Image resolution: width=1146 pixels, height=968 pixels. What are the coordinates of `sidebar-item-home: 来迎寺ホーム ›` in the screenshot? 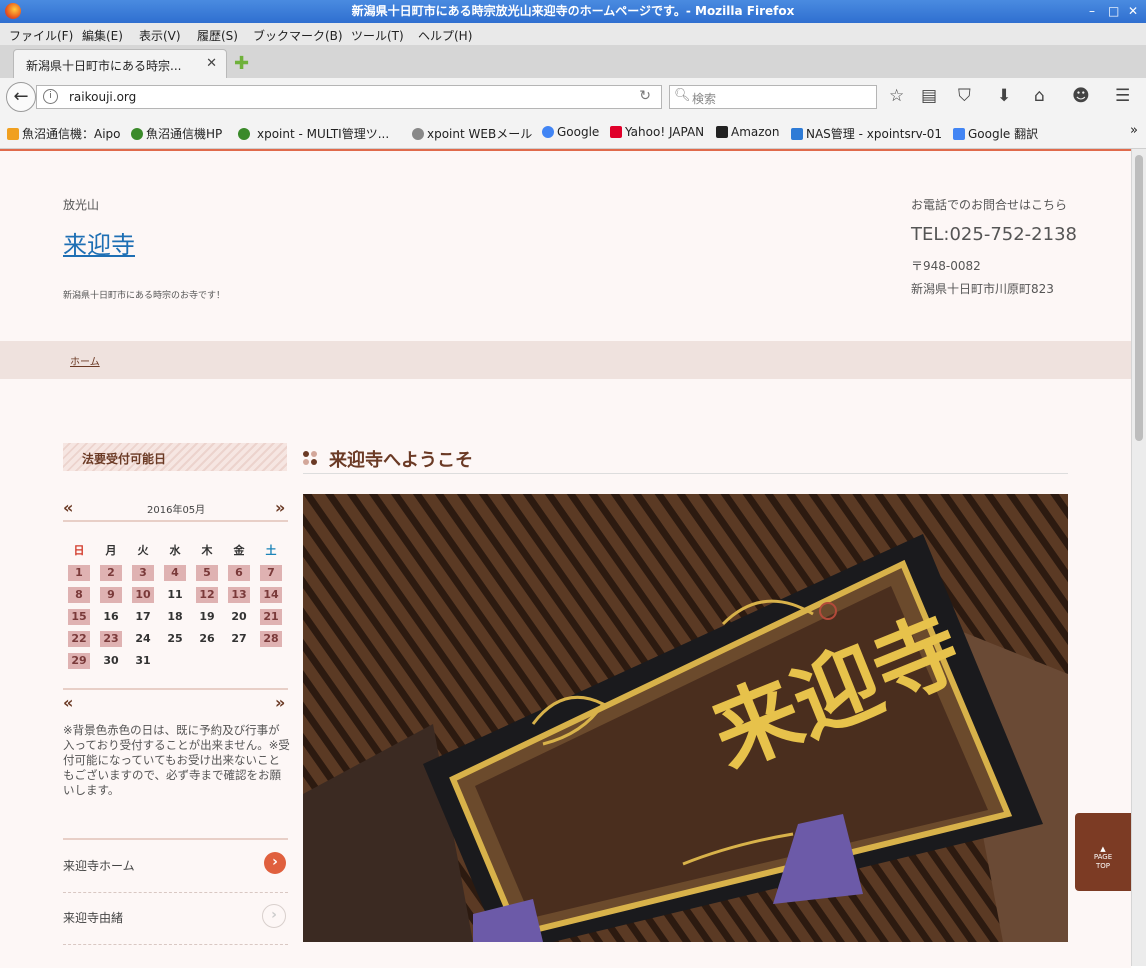 It's located at (175, 866).